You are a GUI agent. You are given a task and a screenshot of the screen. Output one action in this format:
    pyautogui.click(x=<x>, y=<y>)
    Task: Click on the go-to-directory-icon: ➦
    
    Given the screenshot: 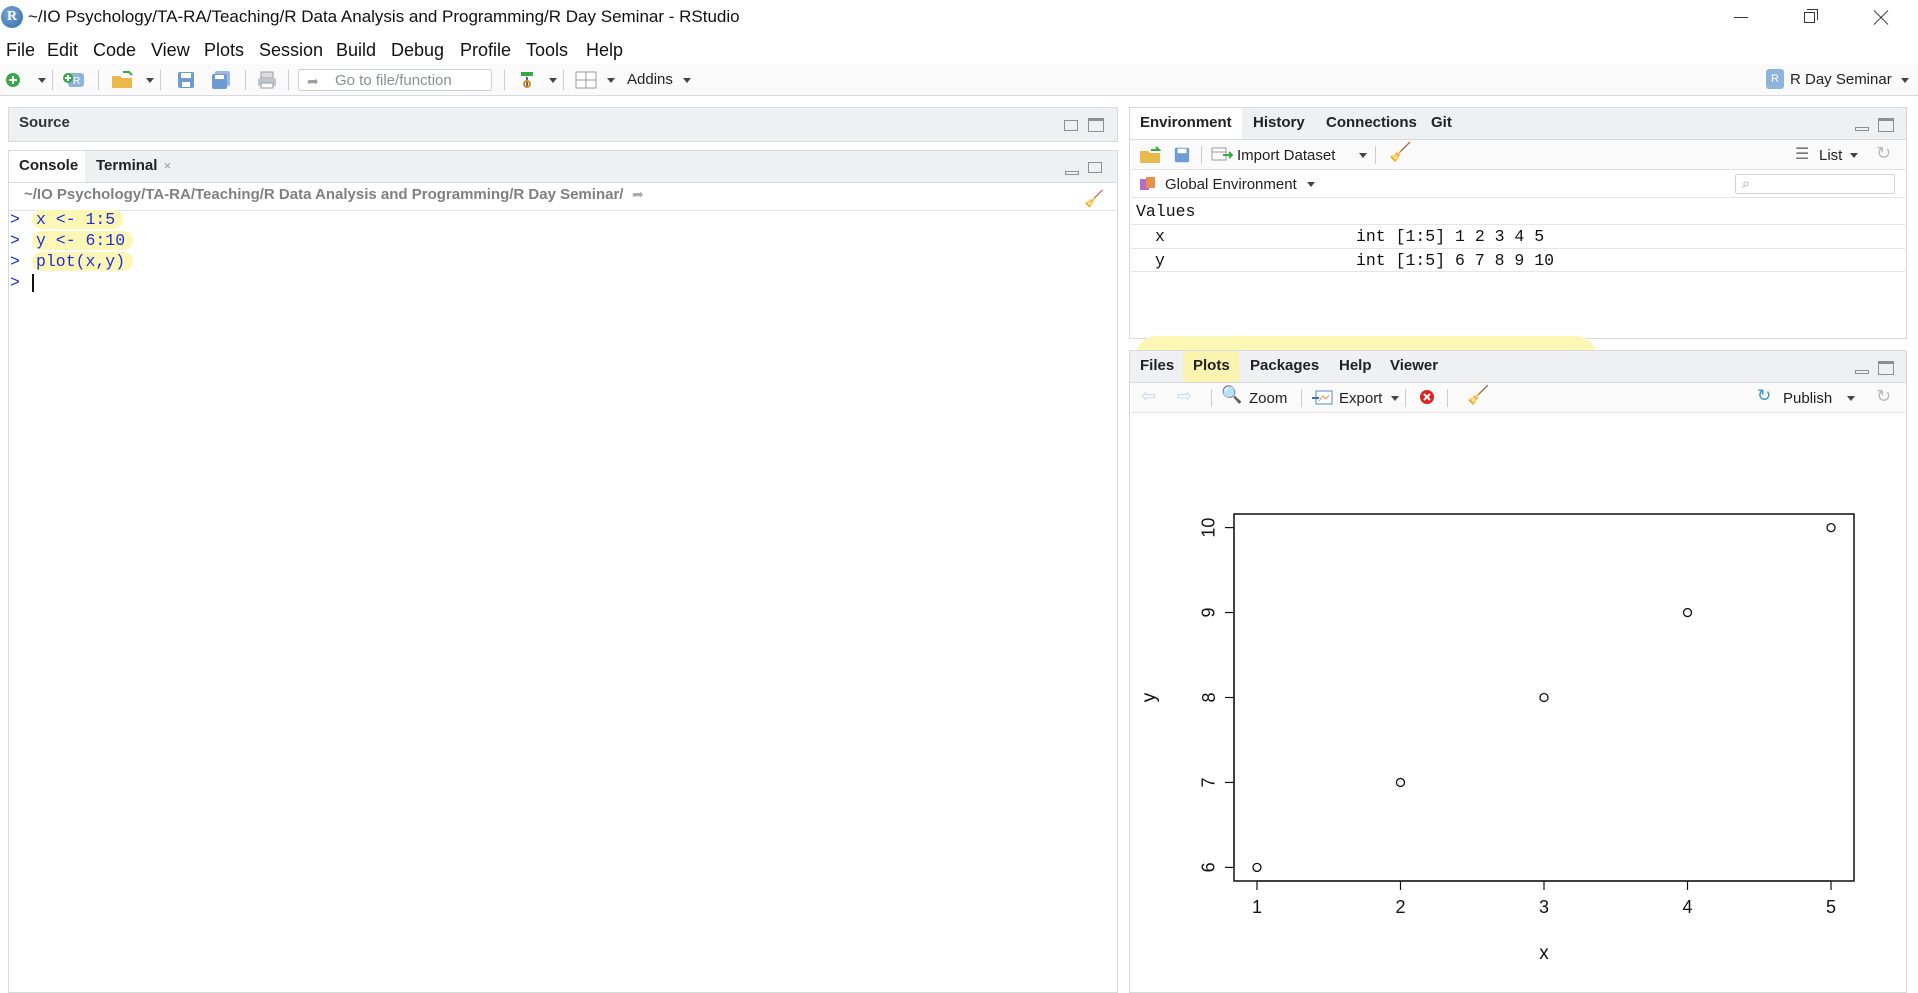 What is the action you would take?
    pyautogui.click(x=638, y=194)
    